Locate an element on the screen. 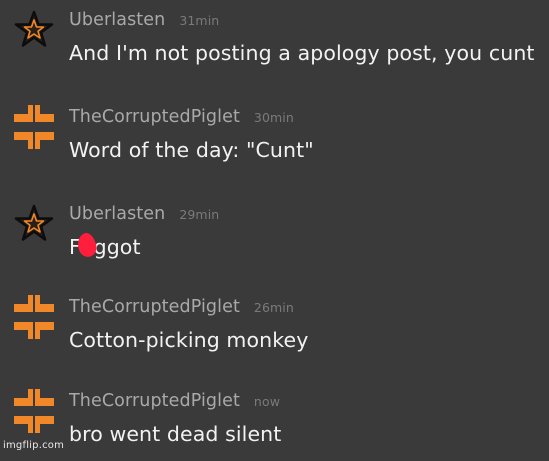 This screenshot has height=461, width=549. message-text: Faggot is located at coordinates (105, 245).